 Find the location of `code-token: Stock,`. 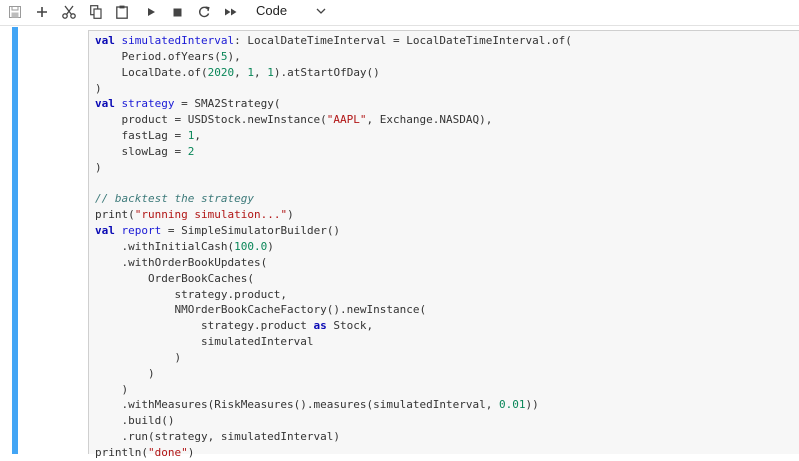

code-token: Stock, is located at coordinates (350, 326).